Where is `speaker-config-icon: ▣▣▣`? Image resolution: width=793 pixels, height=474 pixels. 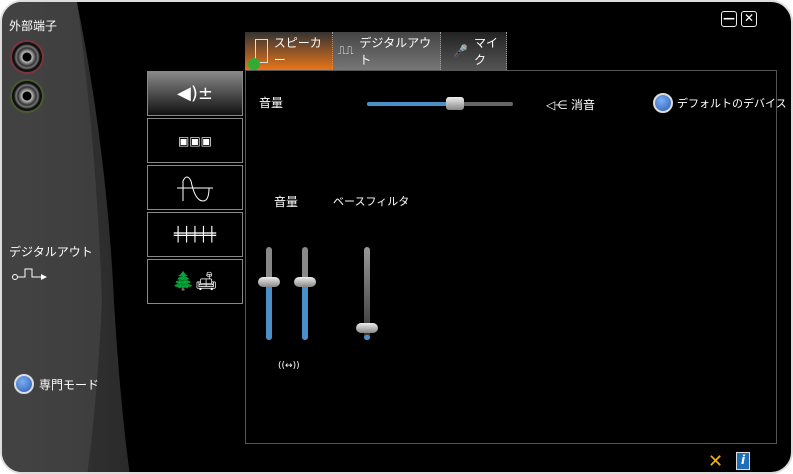
speaker-config-icon: ▣▣▣ is located at coordinates (194, 140).